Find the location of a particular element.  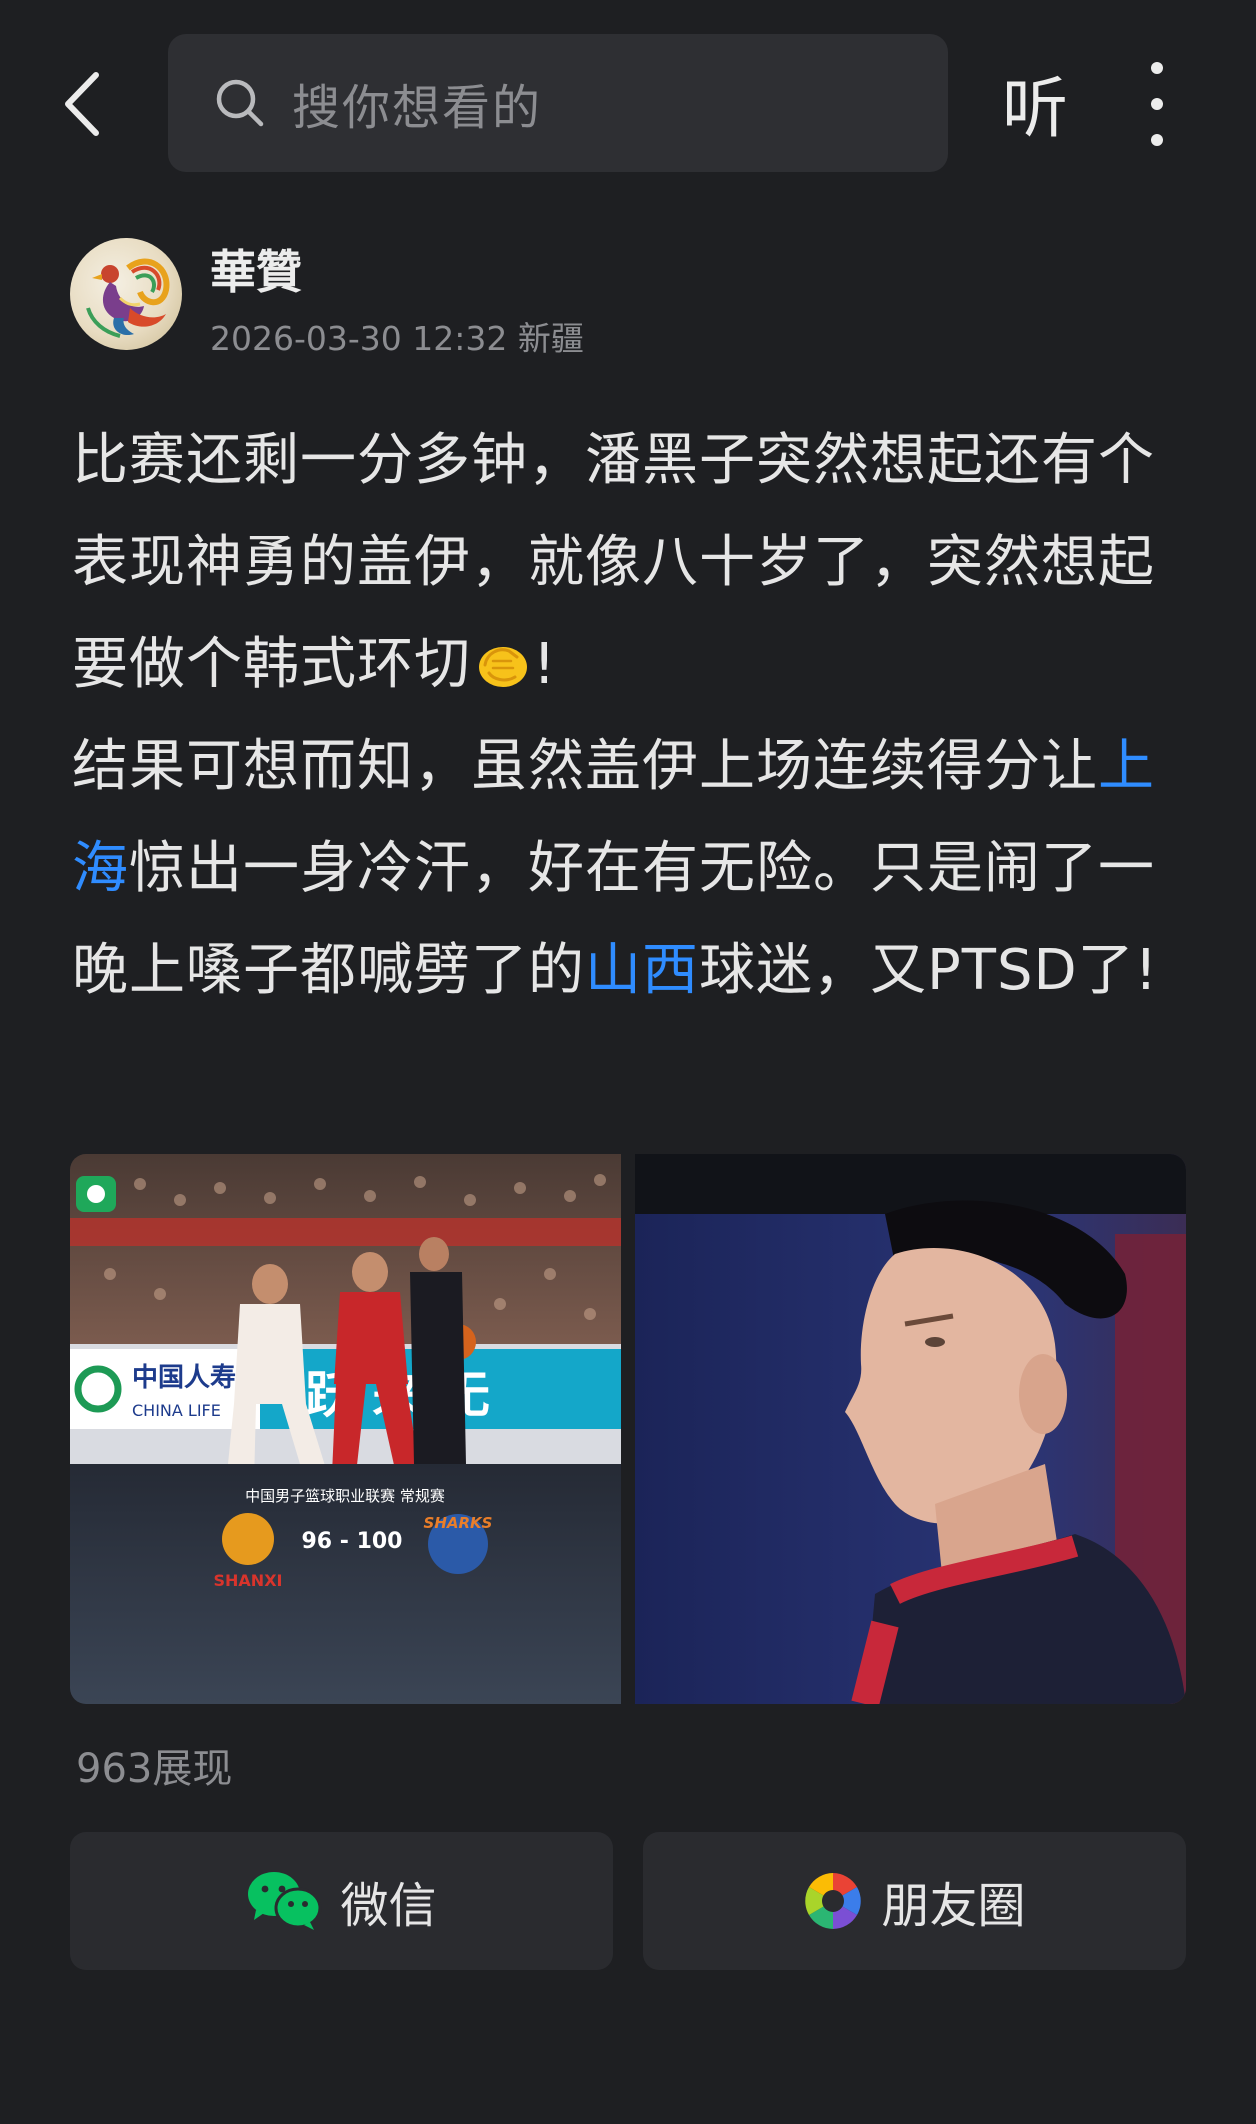

search-icon is located at coordinates (240, 103).